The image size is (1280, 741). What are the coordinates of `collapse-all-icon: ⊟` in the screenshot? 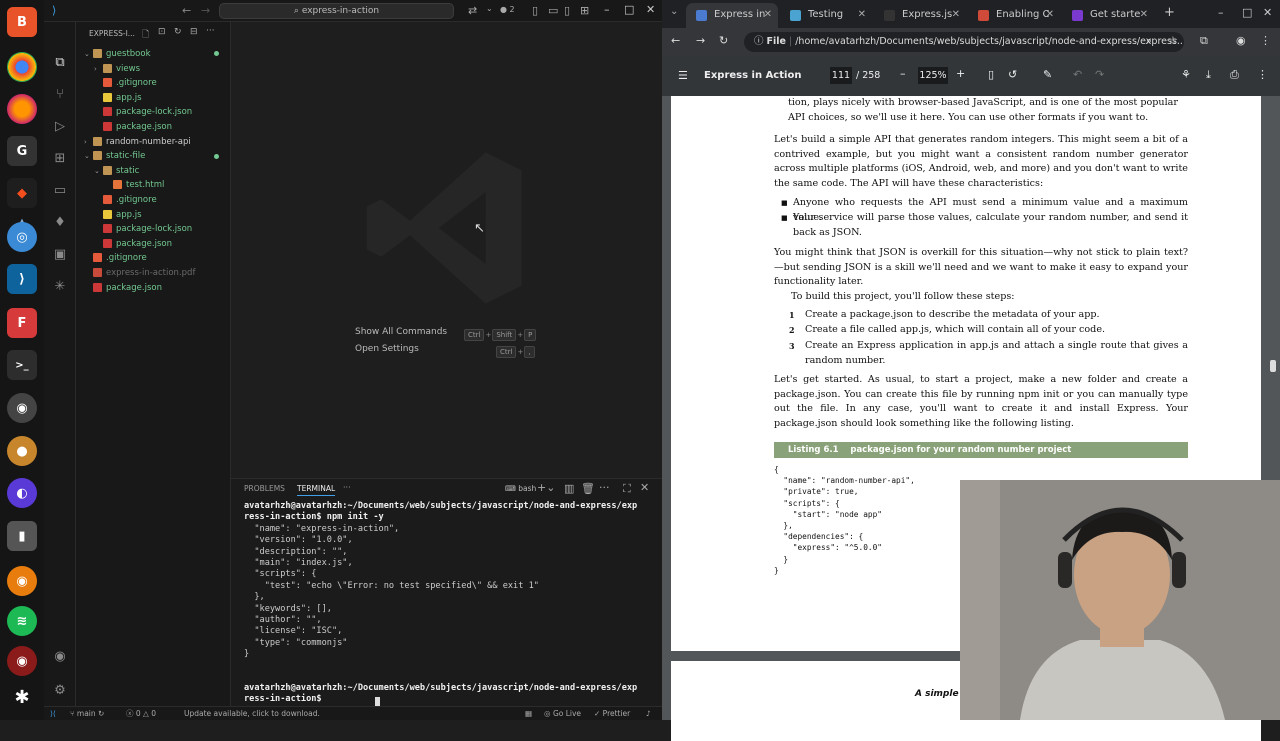 It's located at (194, 32).